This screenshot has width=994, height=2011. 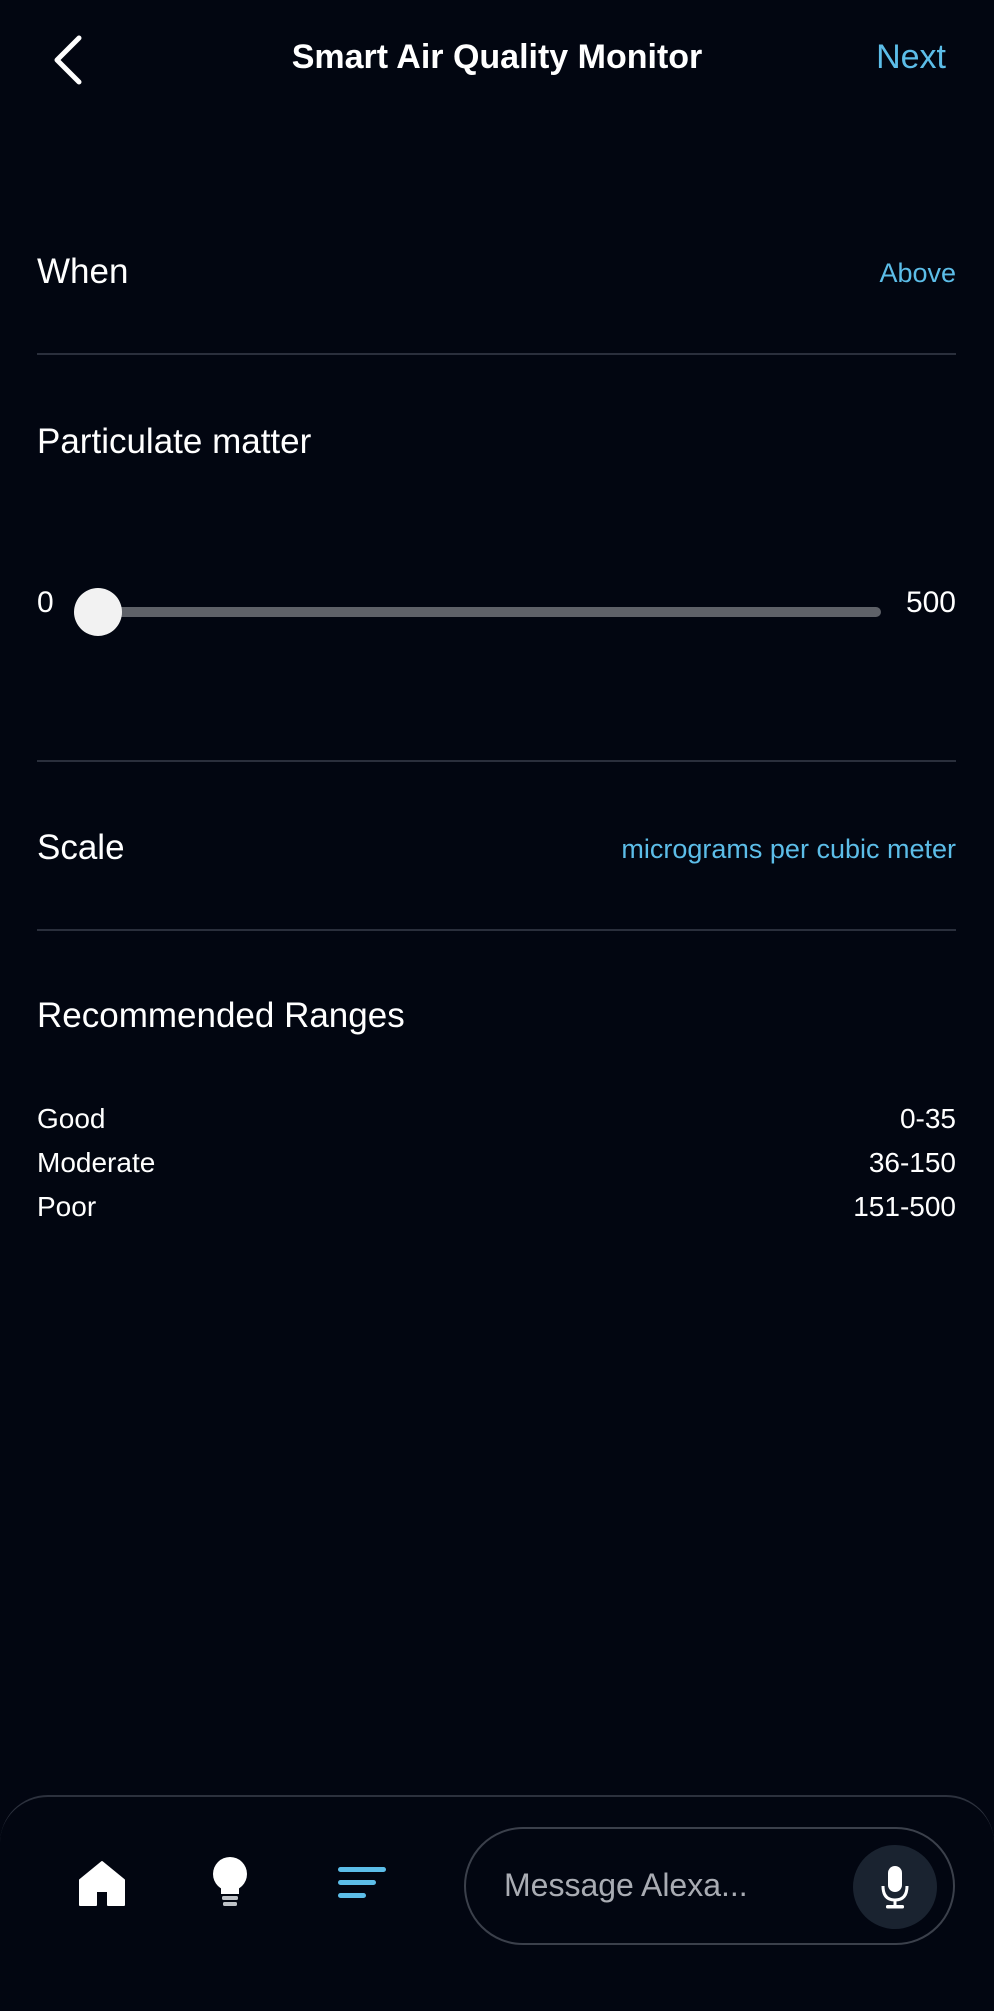 What do you see at coordinates (174, 441) in the screenshot?
I see `particulate-label: Particulate matter` at bounding box center [174, 441].